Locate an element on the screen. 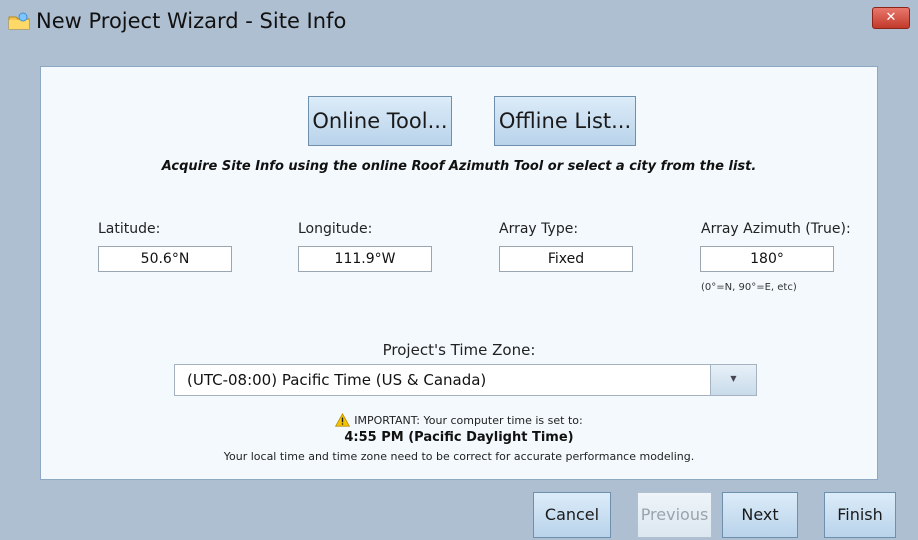 Image resolution: width=918 pixels, height=540 pixels. timezone-label: Project's Time Zone: is located at coordinates (459, 350).